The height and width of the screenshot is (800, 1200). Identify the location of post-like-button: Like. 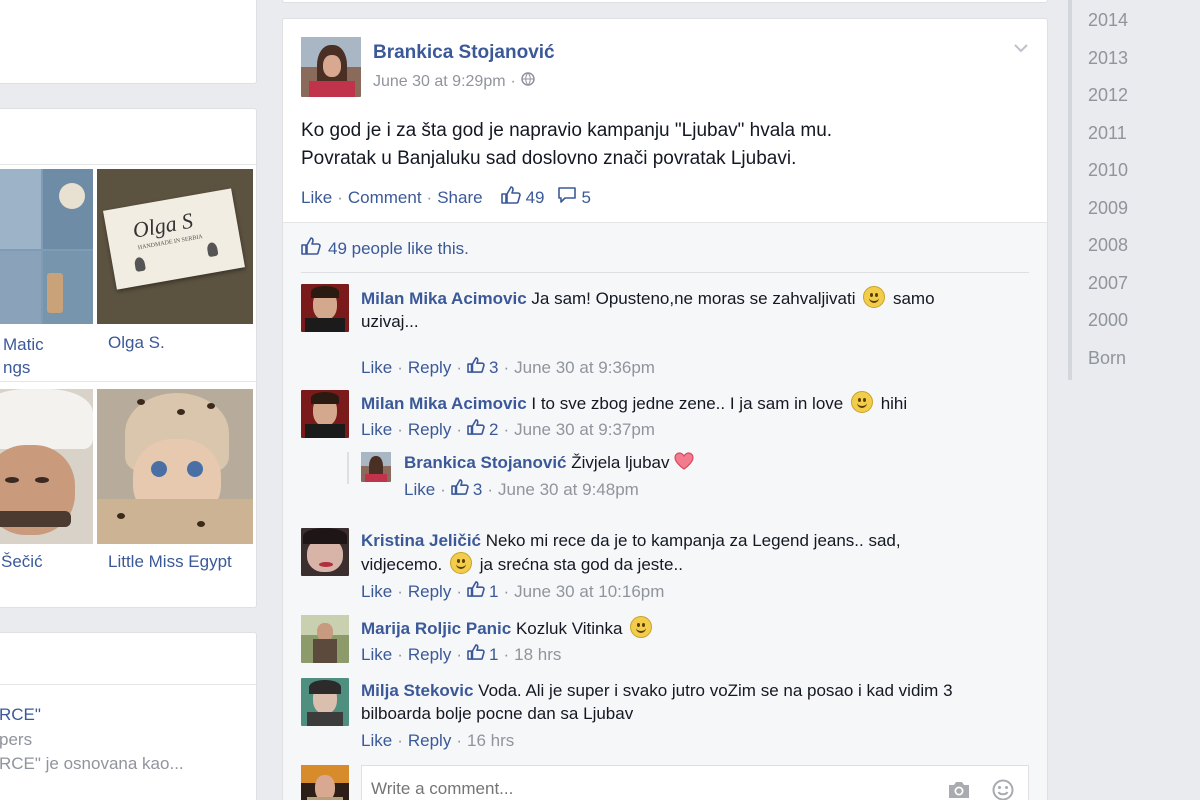
(316, 198).